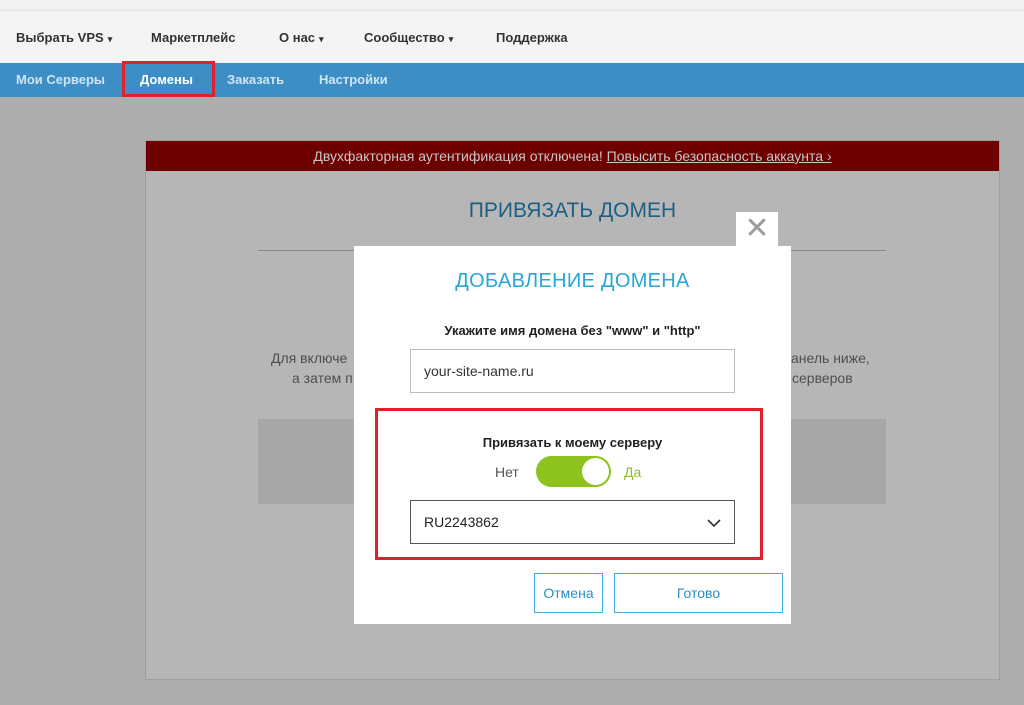 This screenshot has height=705, width=1024. What do you see at coordinates (255, 79) in the screenshot?
I see `sub-nav-order: Заказать` at bounding box center [255, 79].